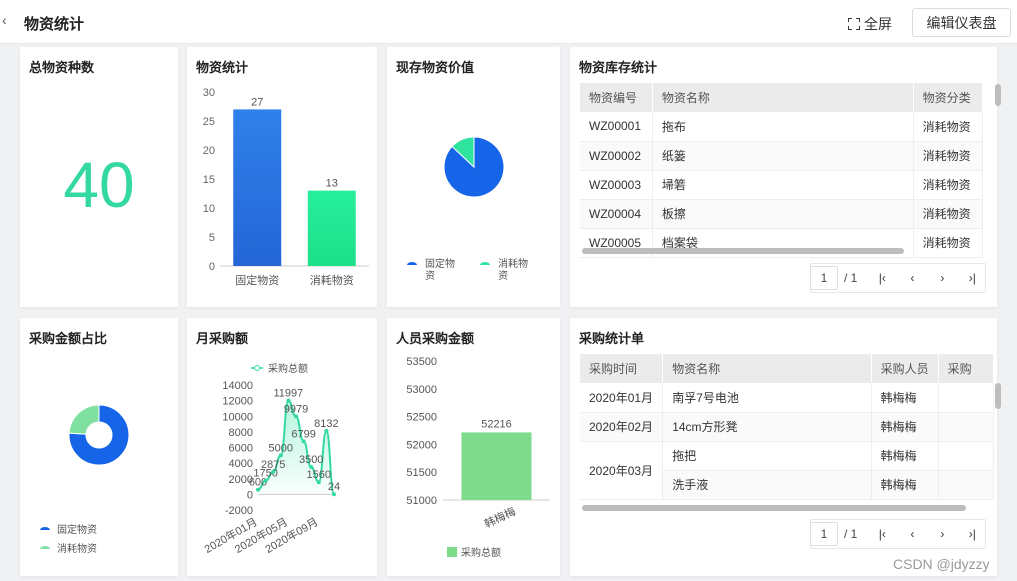  Describe the element at coordinates (332, 280) in the screenshot. I see `x-tick-label: 消耗物资` at that location.